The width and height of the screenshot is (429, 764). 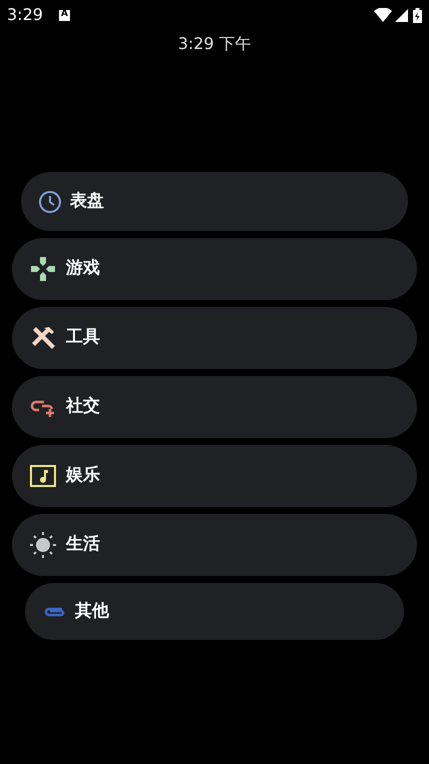 I want to click on category-item: 游戏, so click(x=214, y=269).